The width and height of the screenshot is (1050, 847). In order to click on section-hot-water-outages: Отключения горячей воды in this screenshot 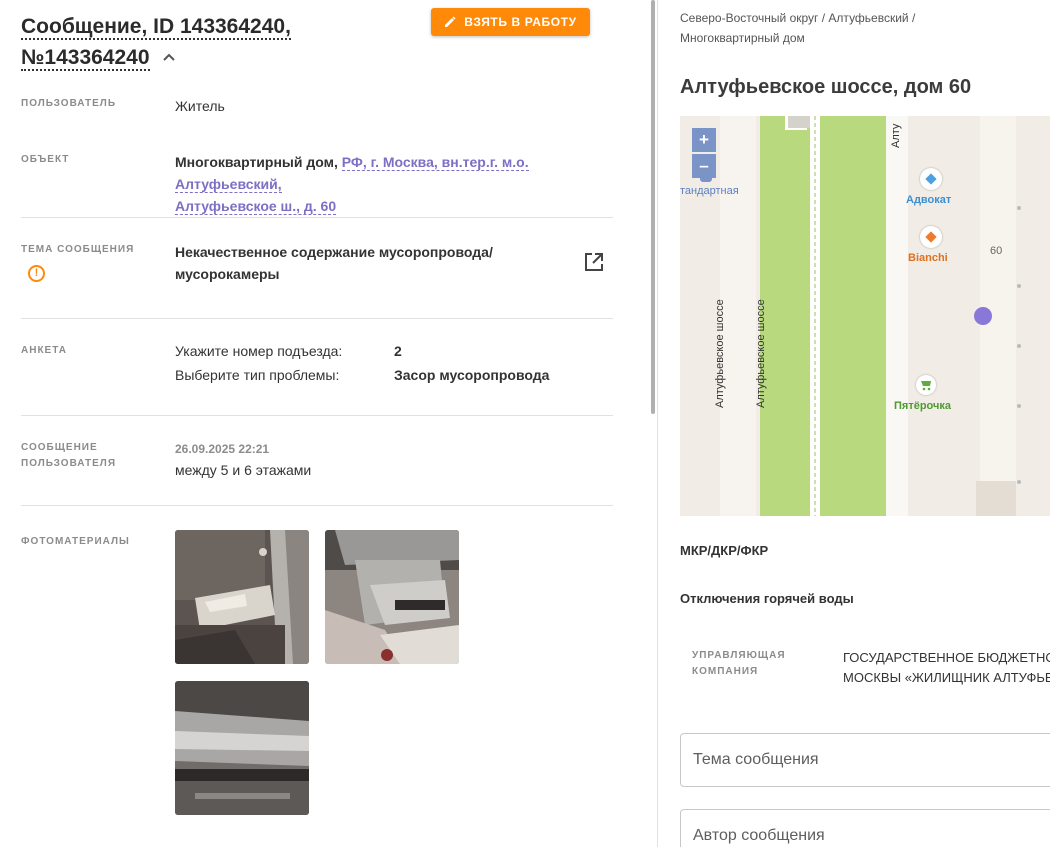, I will do `click(767, 598)`.